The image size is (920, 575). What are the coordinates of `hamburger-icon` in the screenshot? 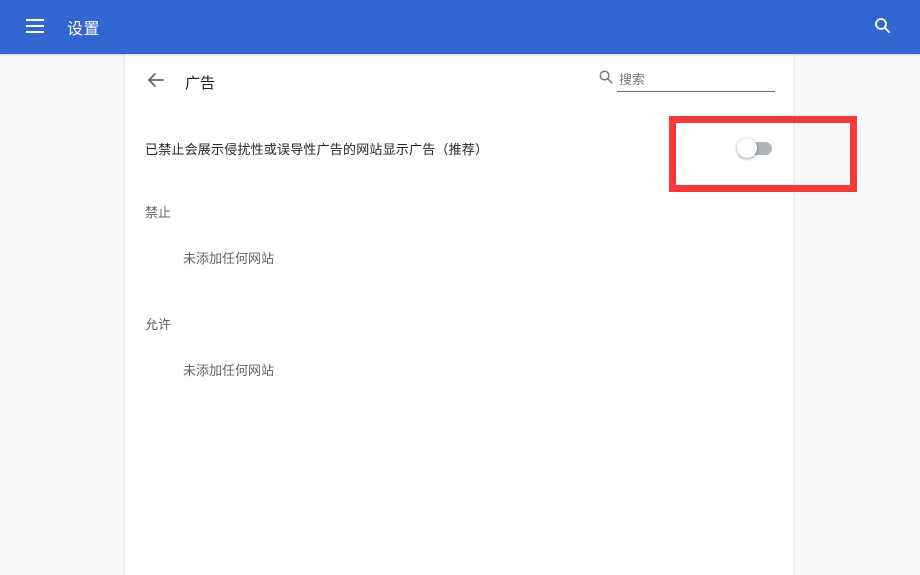 It's located at (35, 27).